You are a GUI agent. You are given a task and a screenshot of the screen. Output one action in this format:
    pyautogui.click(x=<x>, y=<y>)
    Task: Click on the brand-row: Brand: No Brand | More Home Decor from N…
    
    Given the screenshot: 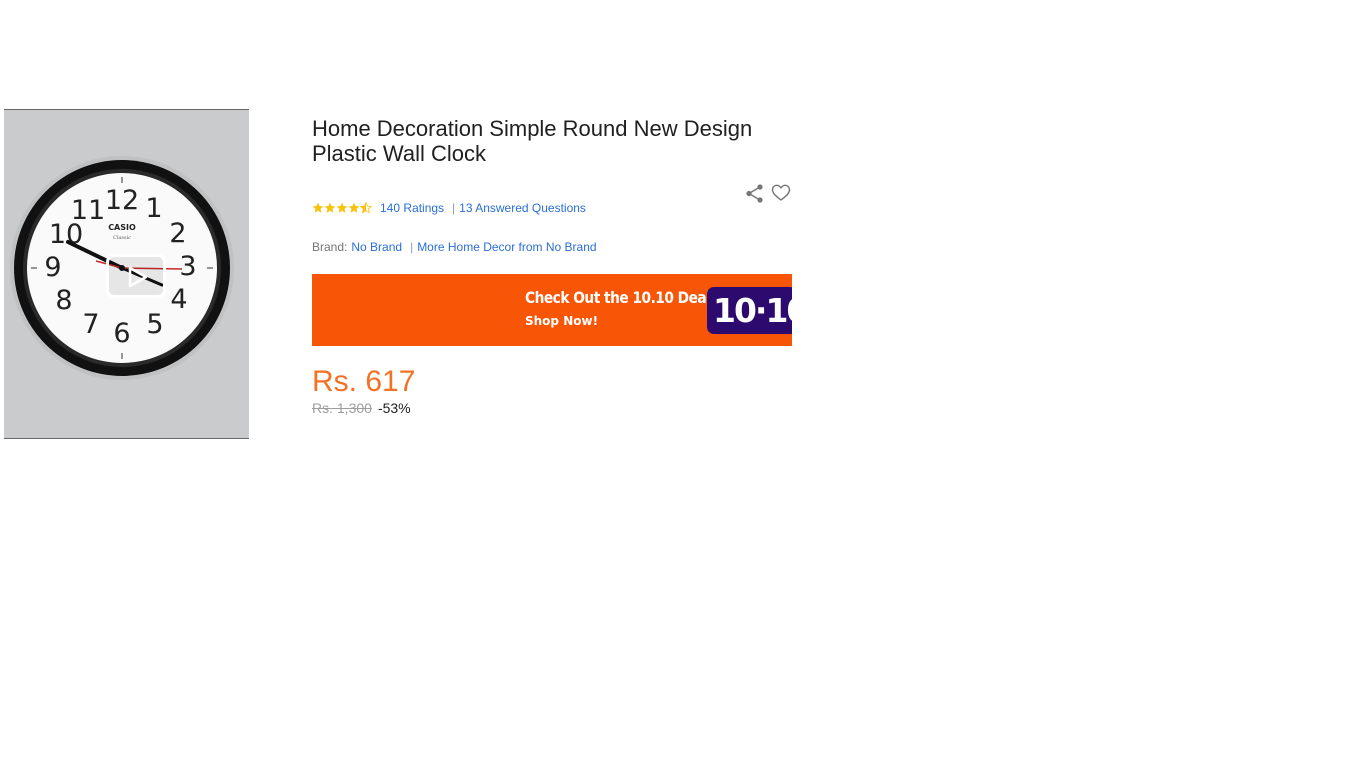 What is the action you would take?
    pyautogui.click(x=454, y=247)
    